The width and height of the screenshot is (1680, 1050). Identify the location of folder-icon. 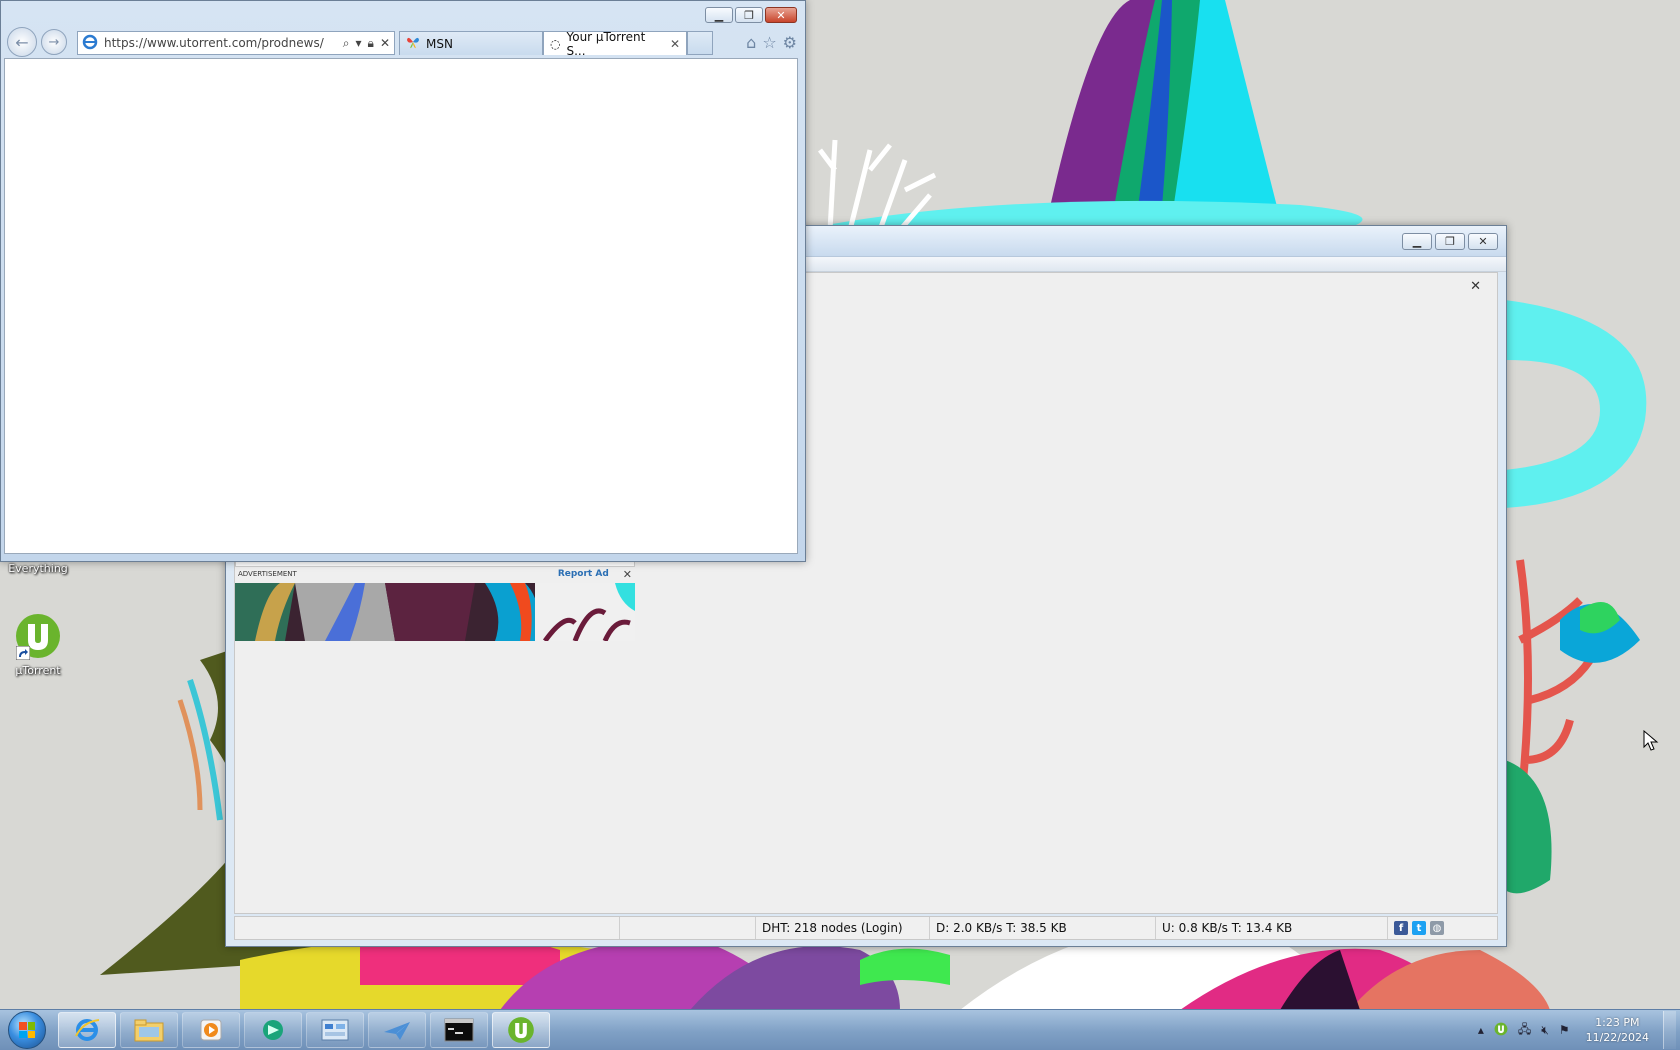
(149, 1030).